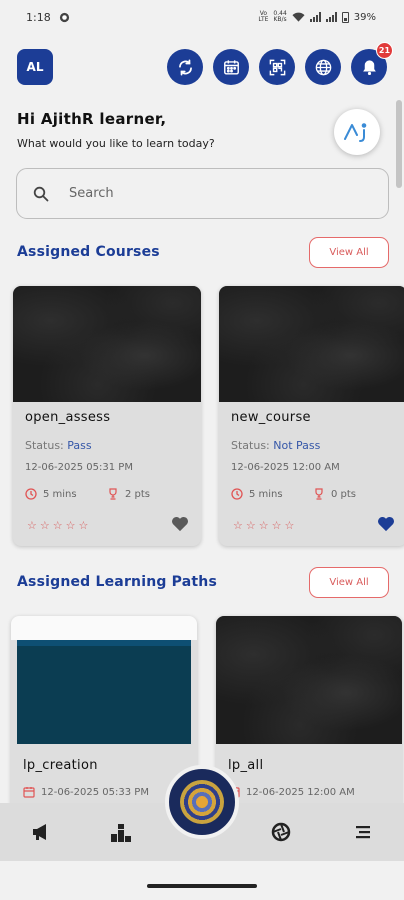 The width and height of the screenshot is (404, 900). What do you see at coordinates (42, 194) in the screenshot?
I see `search-icon` at bounding box center [42, 194].